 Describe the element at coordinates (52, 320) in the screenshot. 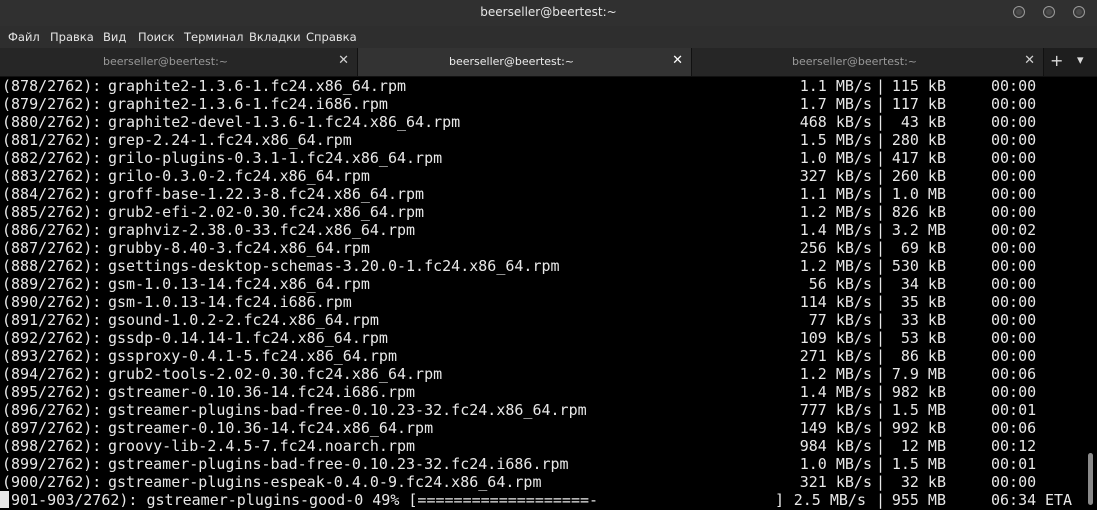

I see `line-index: (891/2762):` at that location.